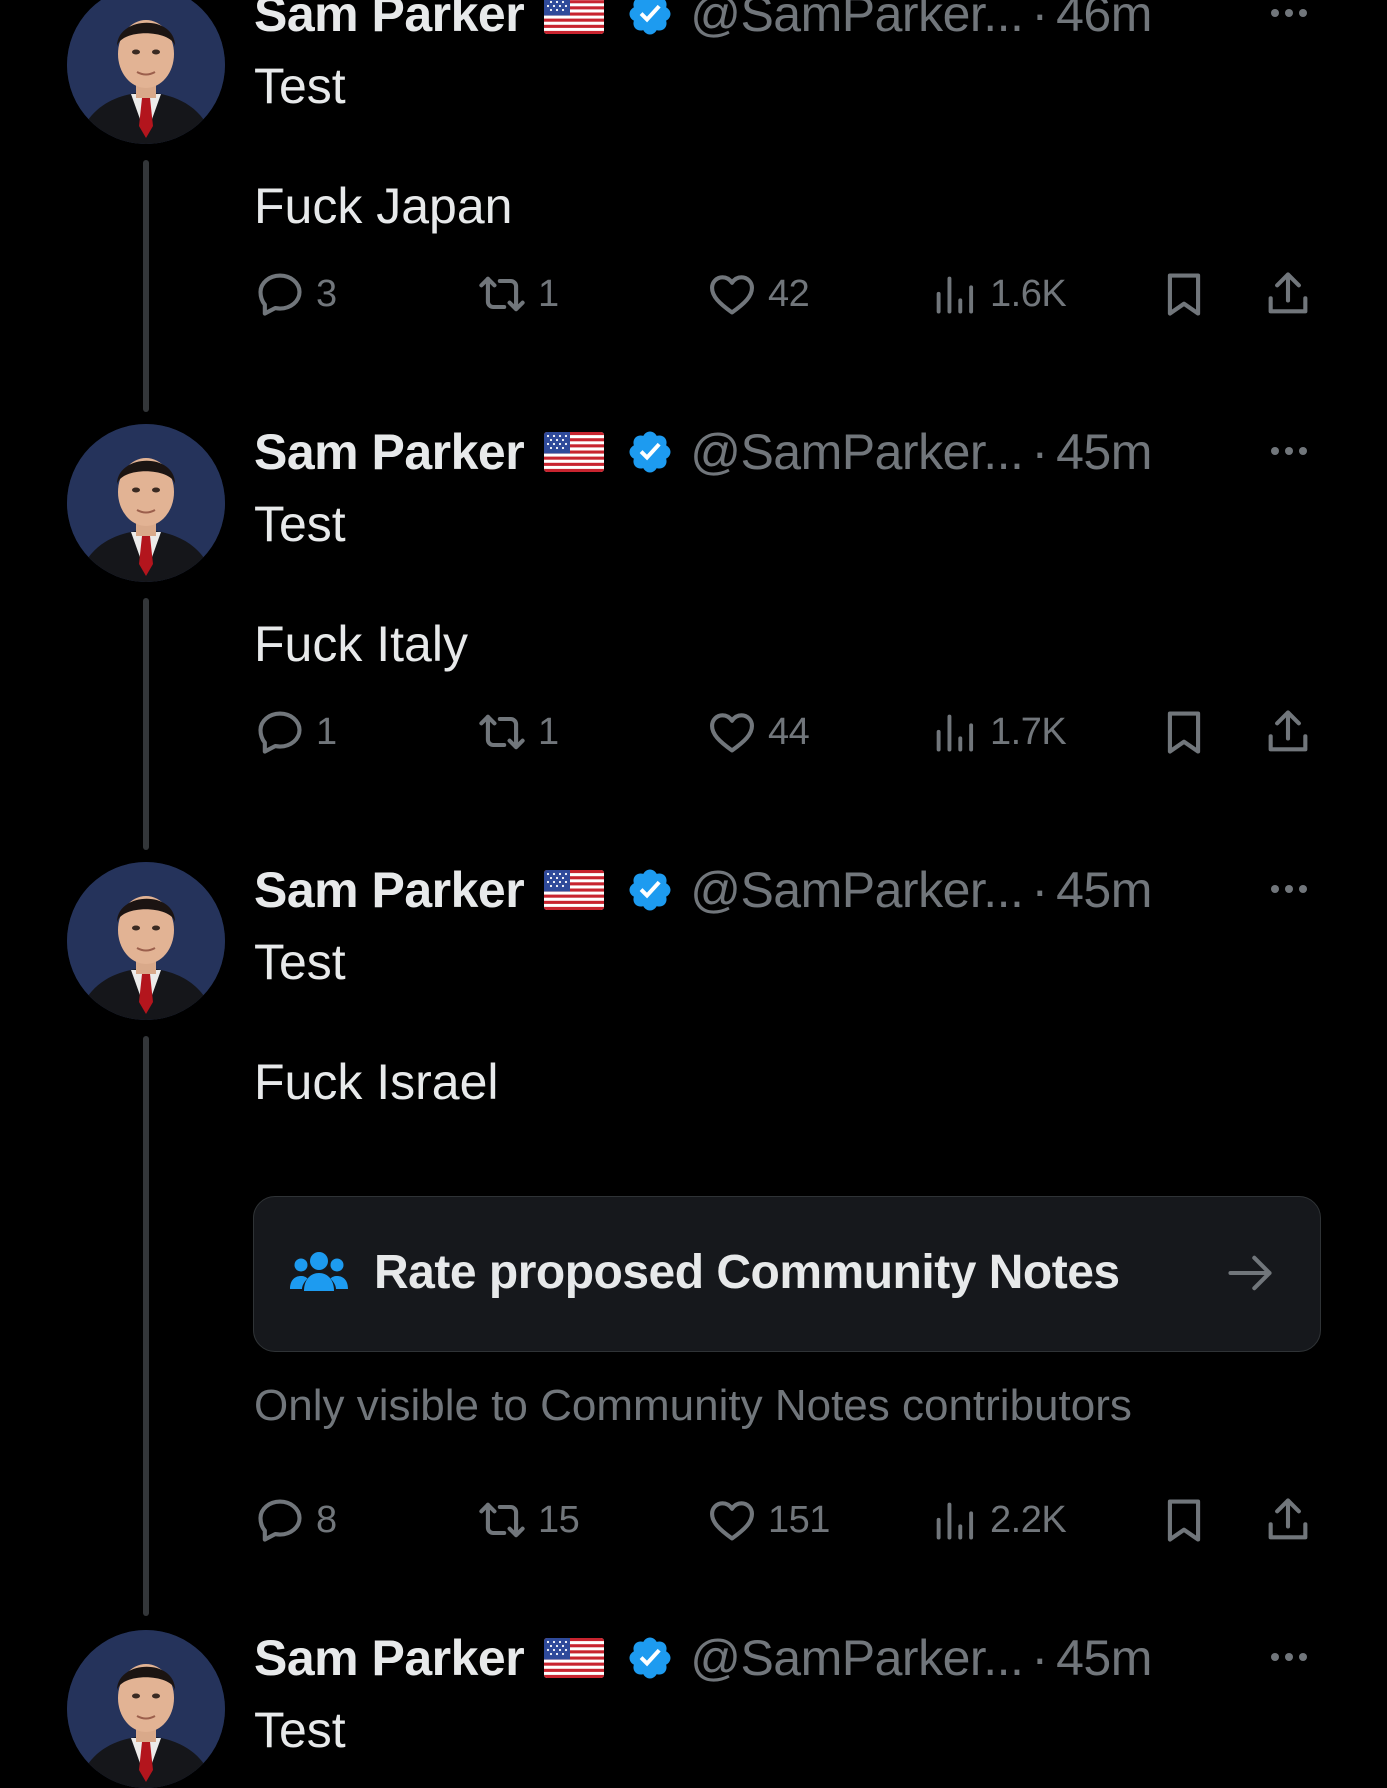  Describe the element at coordinates (1028, 293) in the screenshot. I see `views-count: 1.6K` at that location.